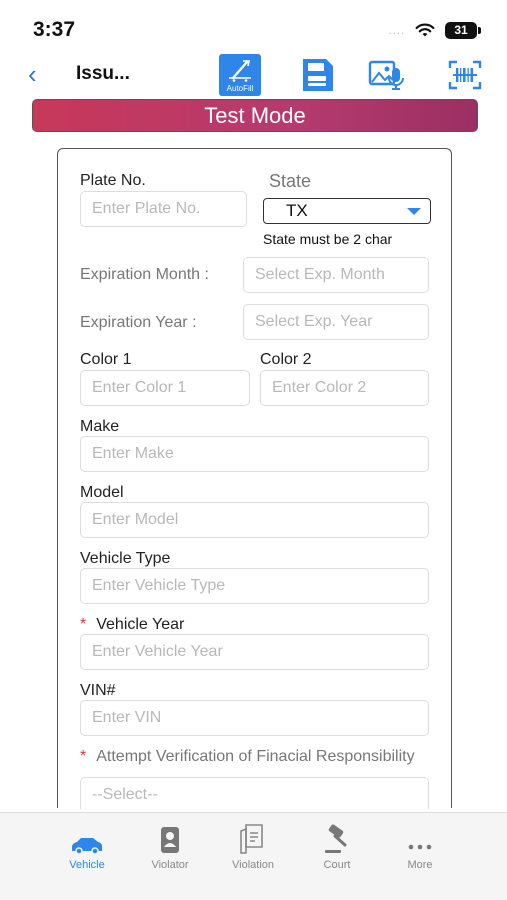  I want to click on vehicle-year-label: * Vehicle Year, so click(132, 624).